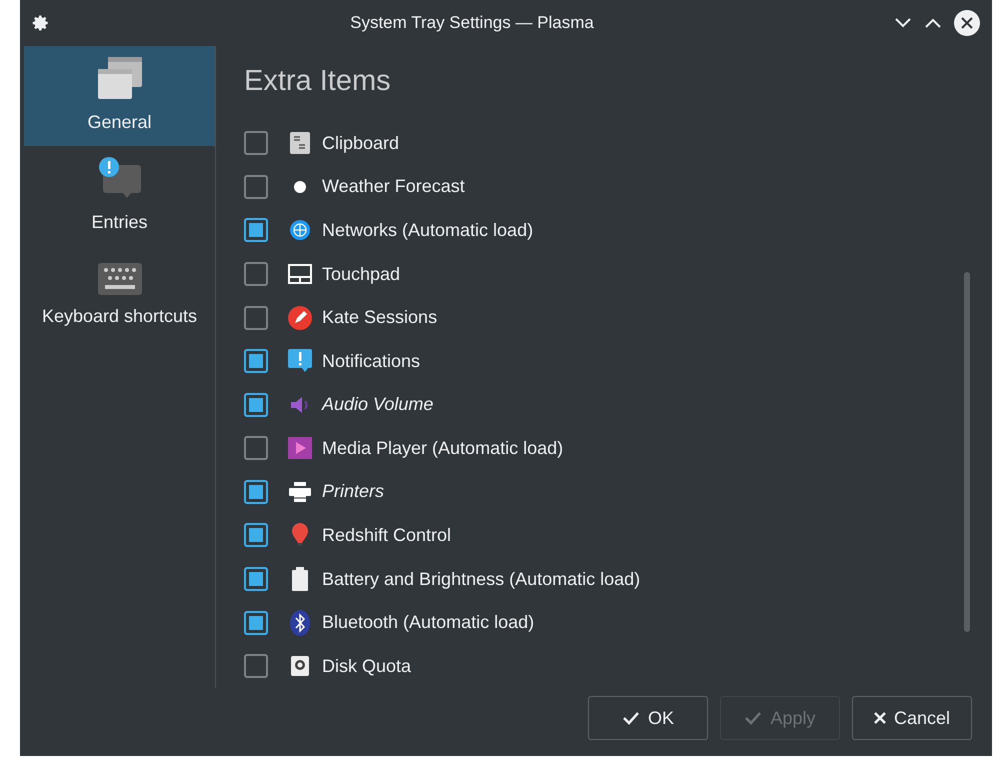  What do you see at coordinates (353, 492) in the screenshot?
I see `item-label: Printers` at bounding box center [353, 492].